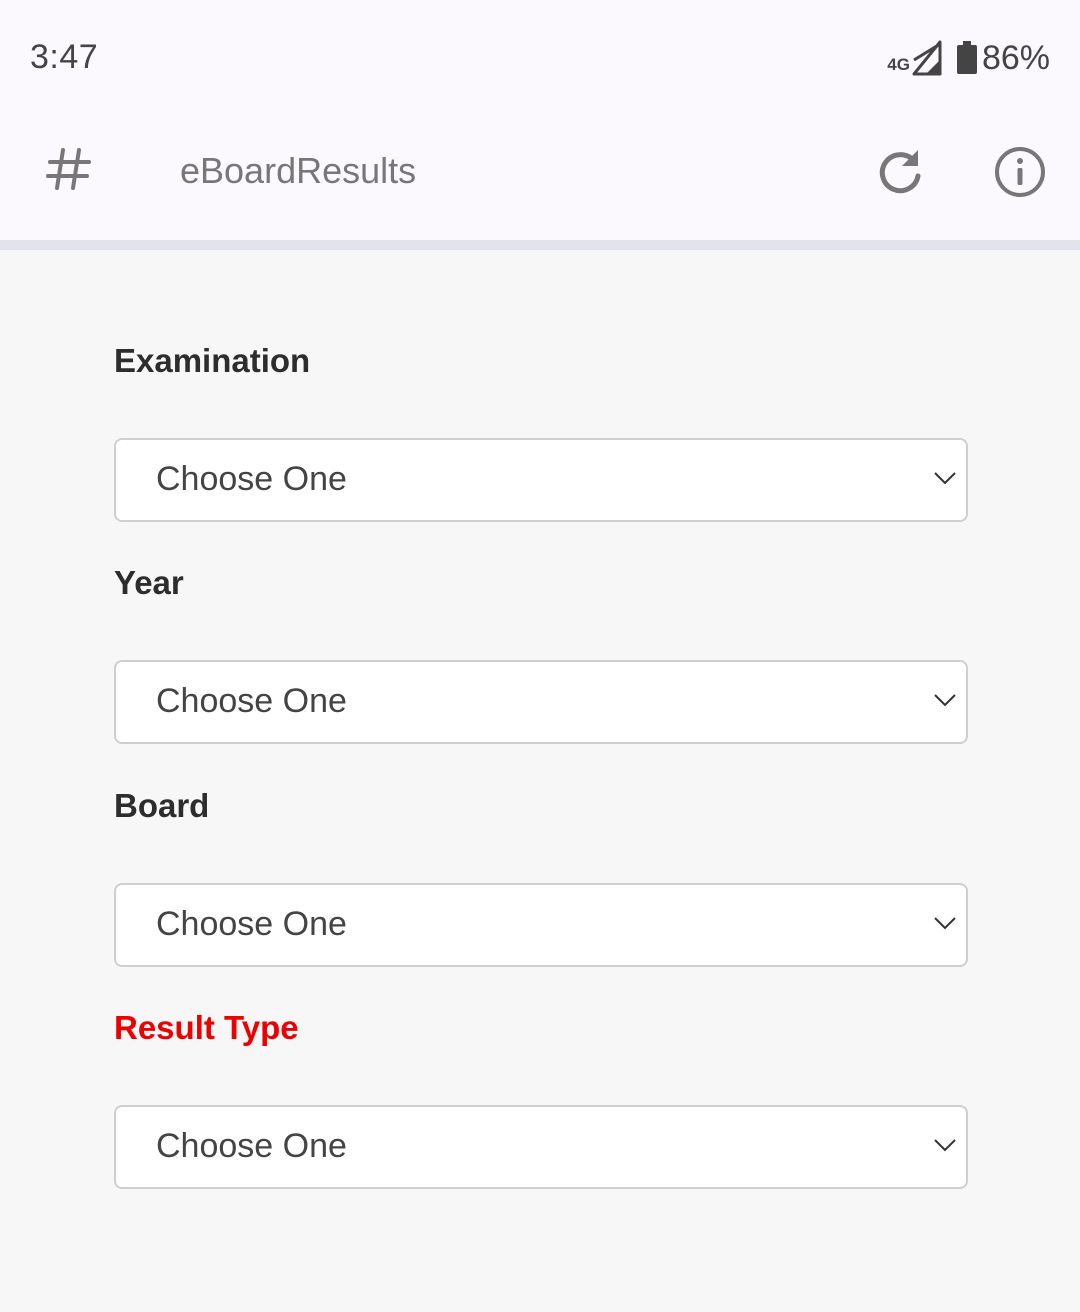 The image size is (1080, 1312). What do you see at coordinates (540, 245) in the screenshot?
I see `header-divider` at bounding box center [540, 245].